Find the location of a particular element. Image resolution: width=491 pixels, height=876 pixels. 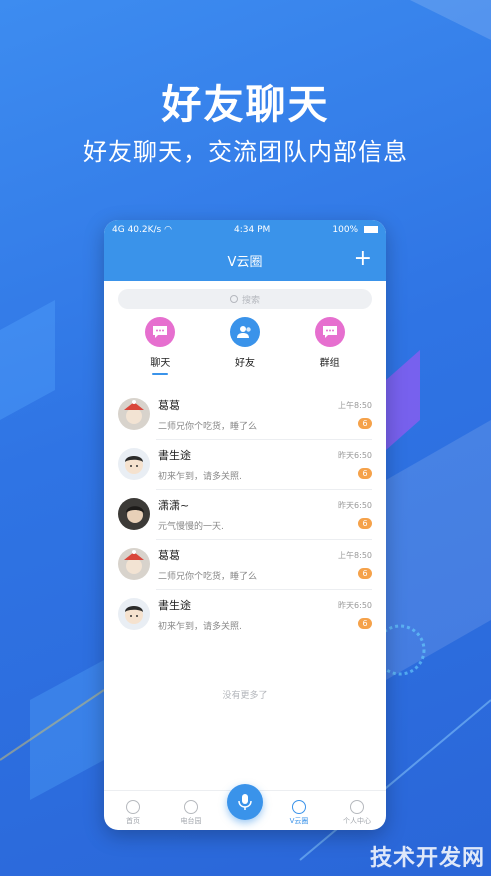

status-bar: 4G 40.2K/s ◠ 4:34 PM 100% is located at coordinates (245, 229).